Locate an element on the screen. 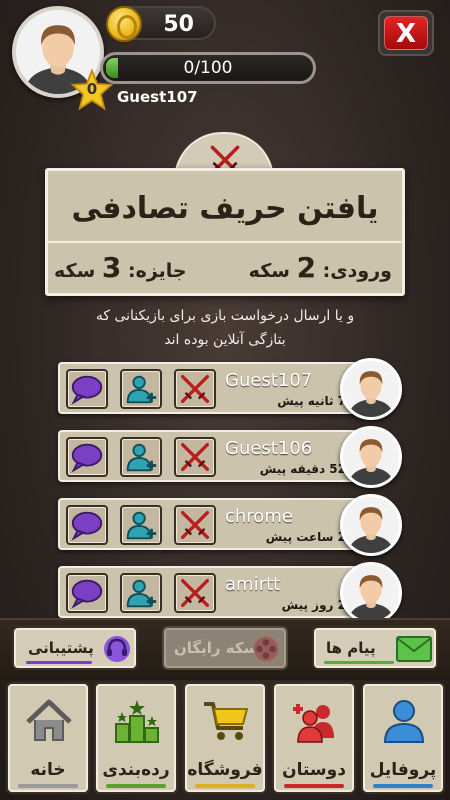 The width and height of the screenshot is (450, 800). prize-label: جایزه: is located at coordinates (157, 271).